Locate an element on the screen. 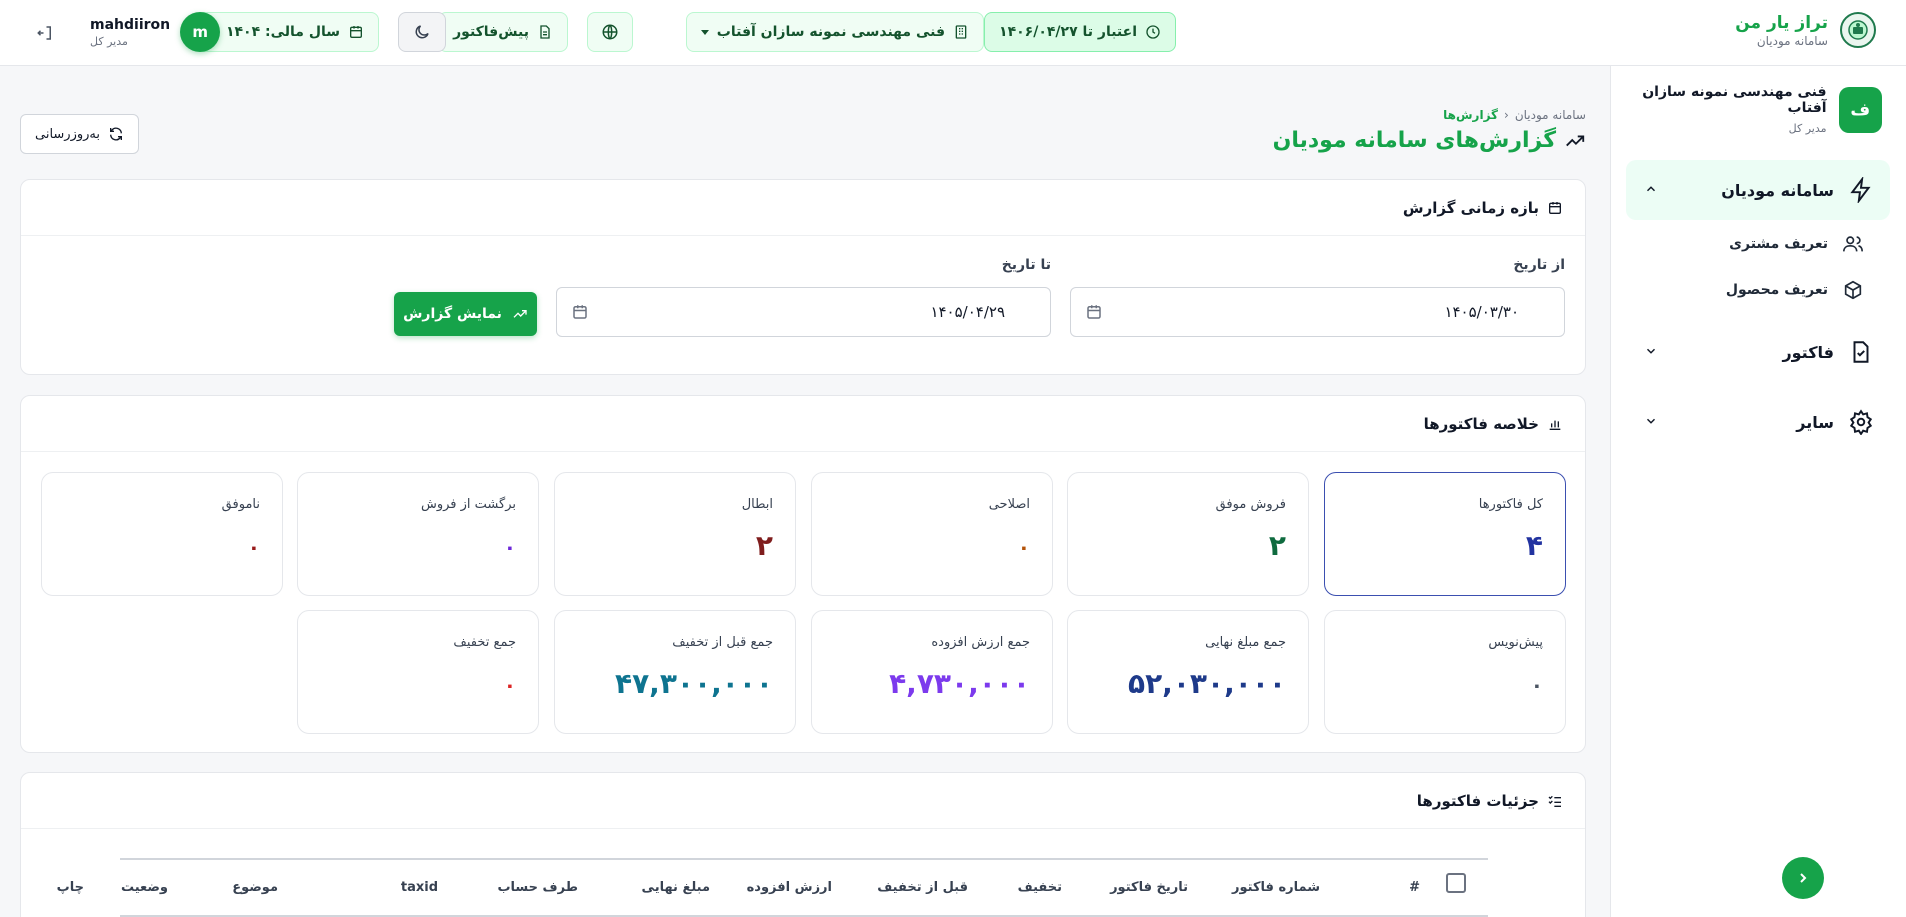 This screenshot has width=1906, height=917. user-menu: m mahdiiron مدیر کل is located at coordinates (155, 32).